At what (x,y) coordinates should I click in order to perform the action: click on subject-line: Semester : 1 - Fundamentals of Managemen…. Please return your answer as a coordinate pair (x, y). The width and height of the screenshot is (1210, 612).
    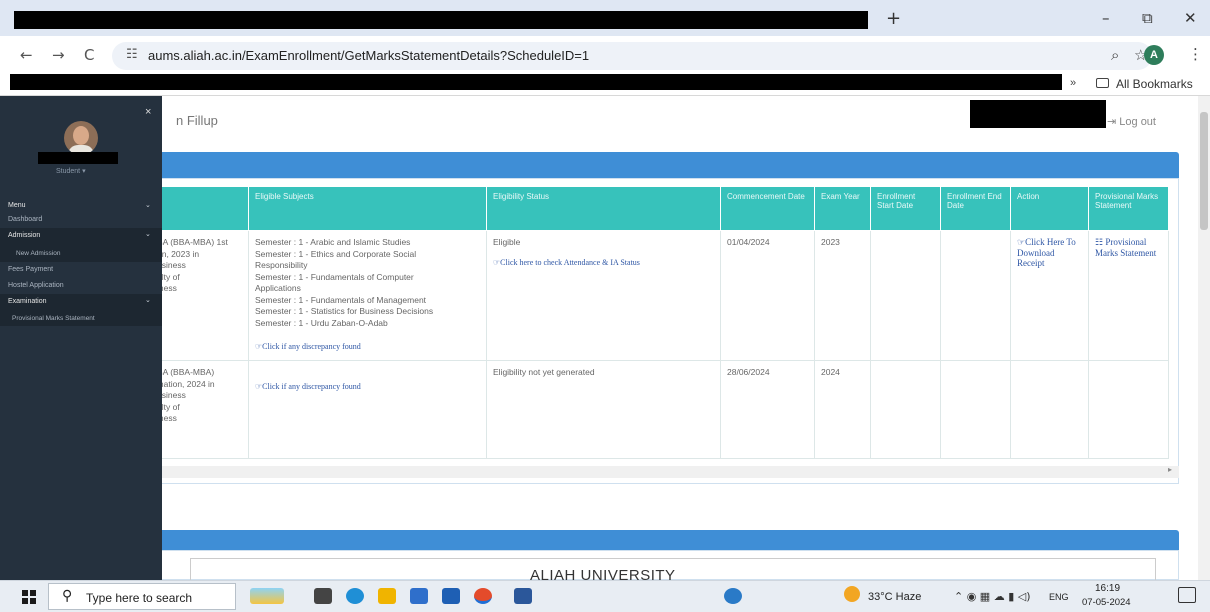
    Looking at the image, I should click on (341, 299).